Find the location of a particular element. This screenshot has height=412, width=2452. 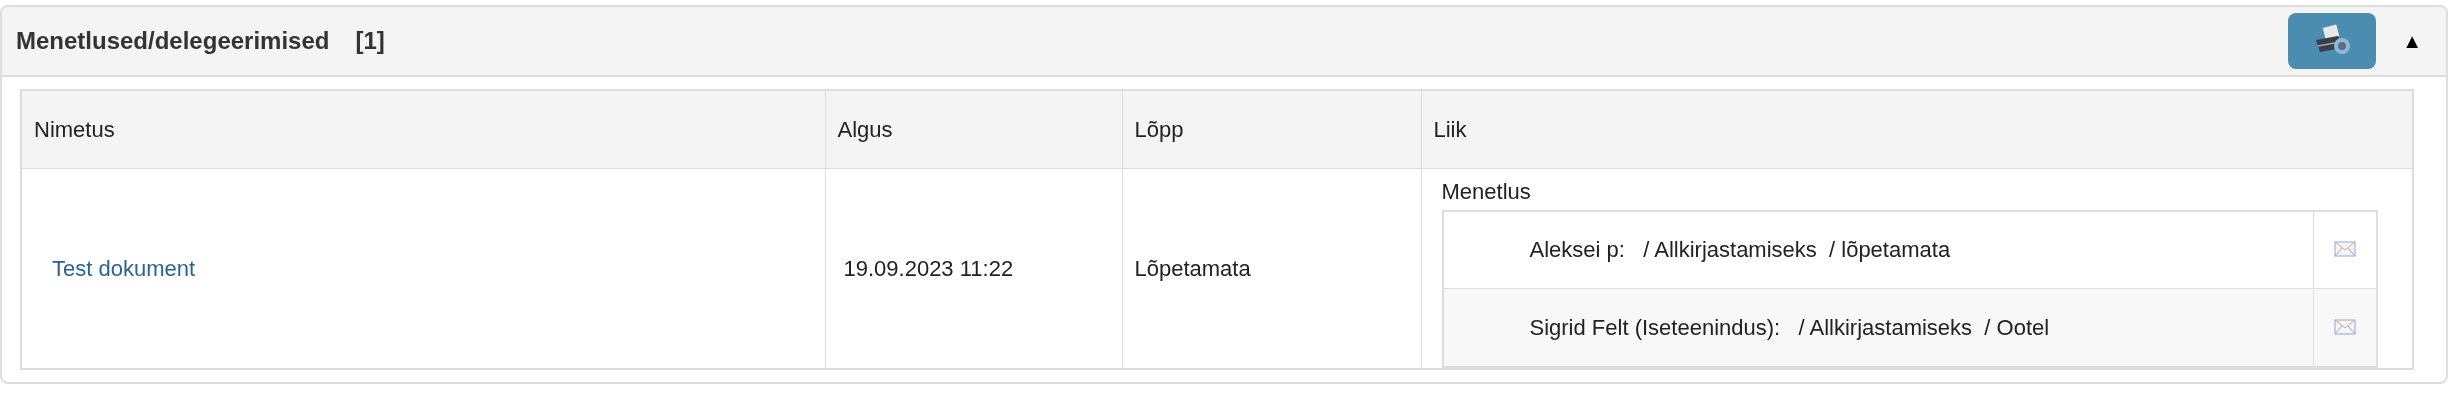

column-header: Nimetus is located at coordinates (423, 129).